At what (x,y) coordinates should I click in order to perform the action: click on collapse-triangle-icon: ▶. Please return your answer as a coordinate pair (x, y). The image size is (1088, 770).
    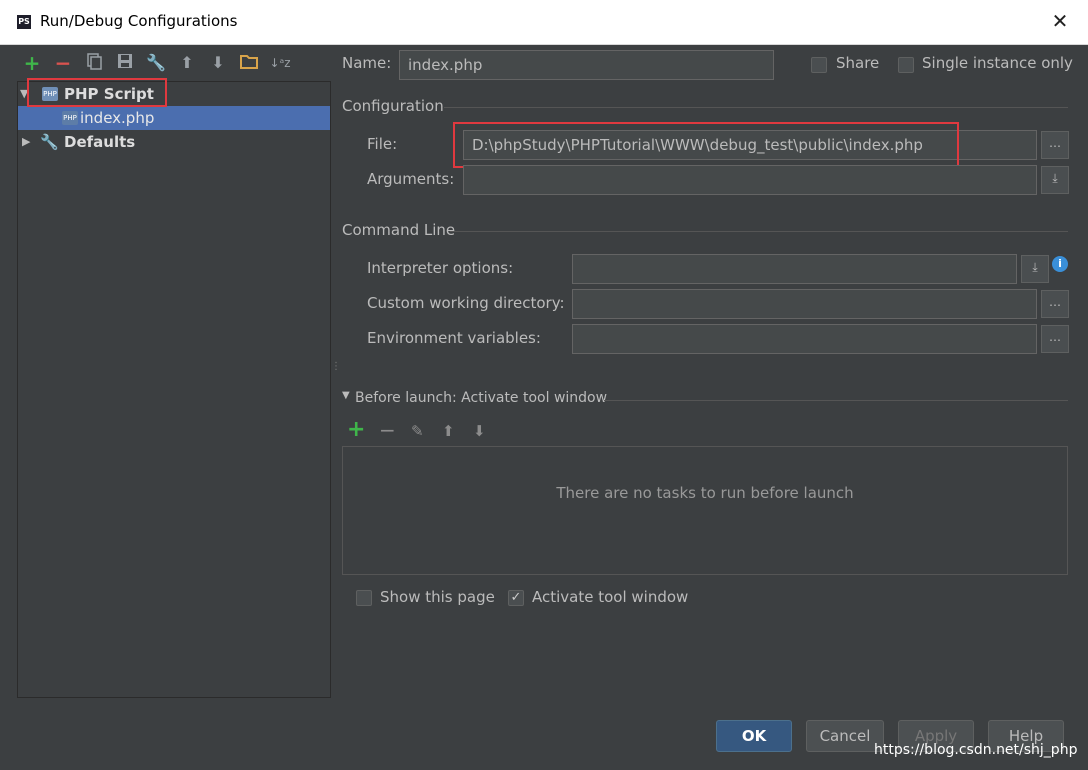
    Looking at the image, I should click on (28, 142).